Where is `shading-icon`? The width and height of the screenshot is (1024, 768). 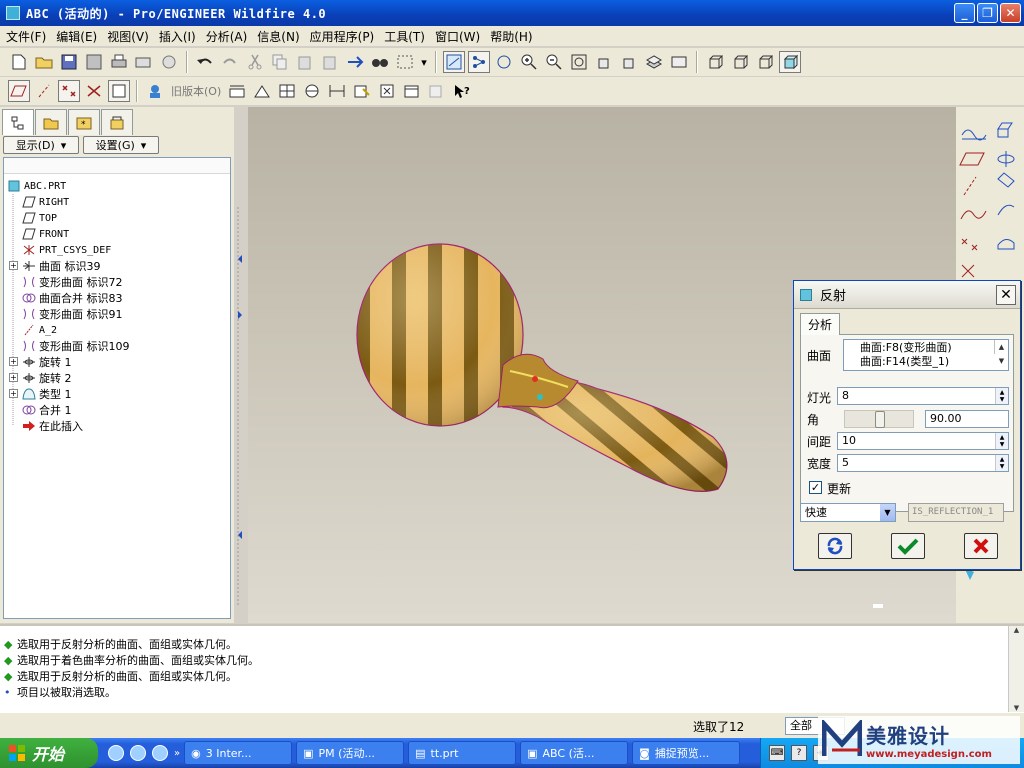 shading-icon is located at coordinates (790, 62).